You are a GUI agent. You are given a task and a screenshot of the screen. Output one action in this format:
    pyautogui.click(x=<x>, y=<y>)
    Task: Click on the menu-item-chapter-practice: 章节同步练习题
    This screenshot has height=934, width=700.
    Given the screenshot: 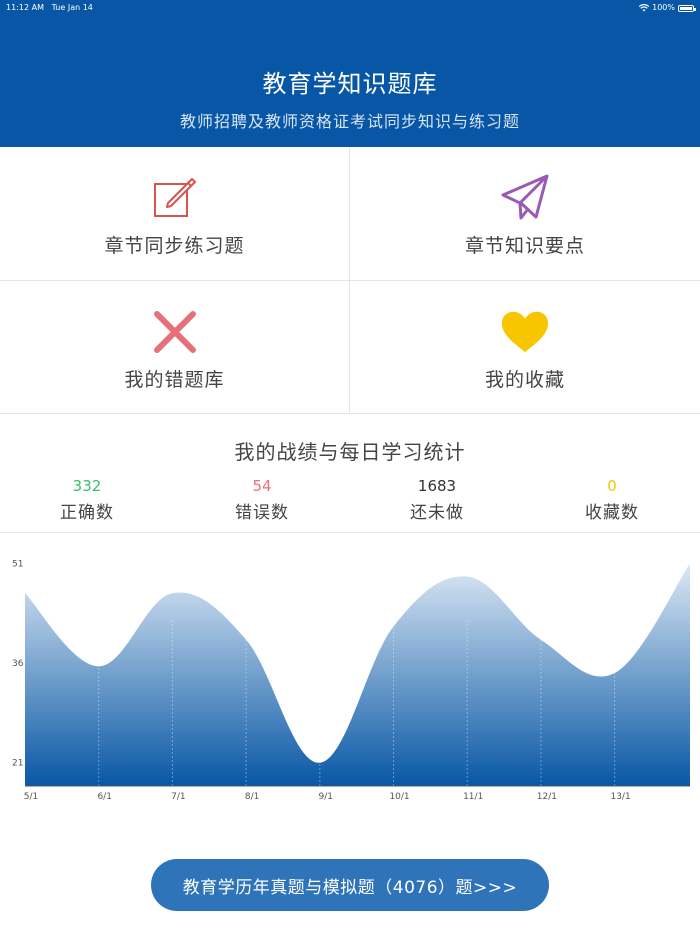 What is the action you would take?
    pyautogui.click(x=175, y=213)
    